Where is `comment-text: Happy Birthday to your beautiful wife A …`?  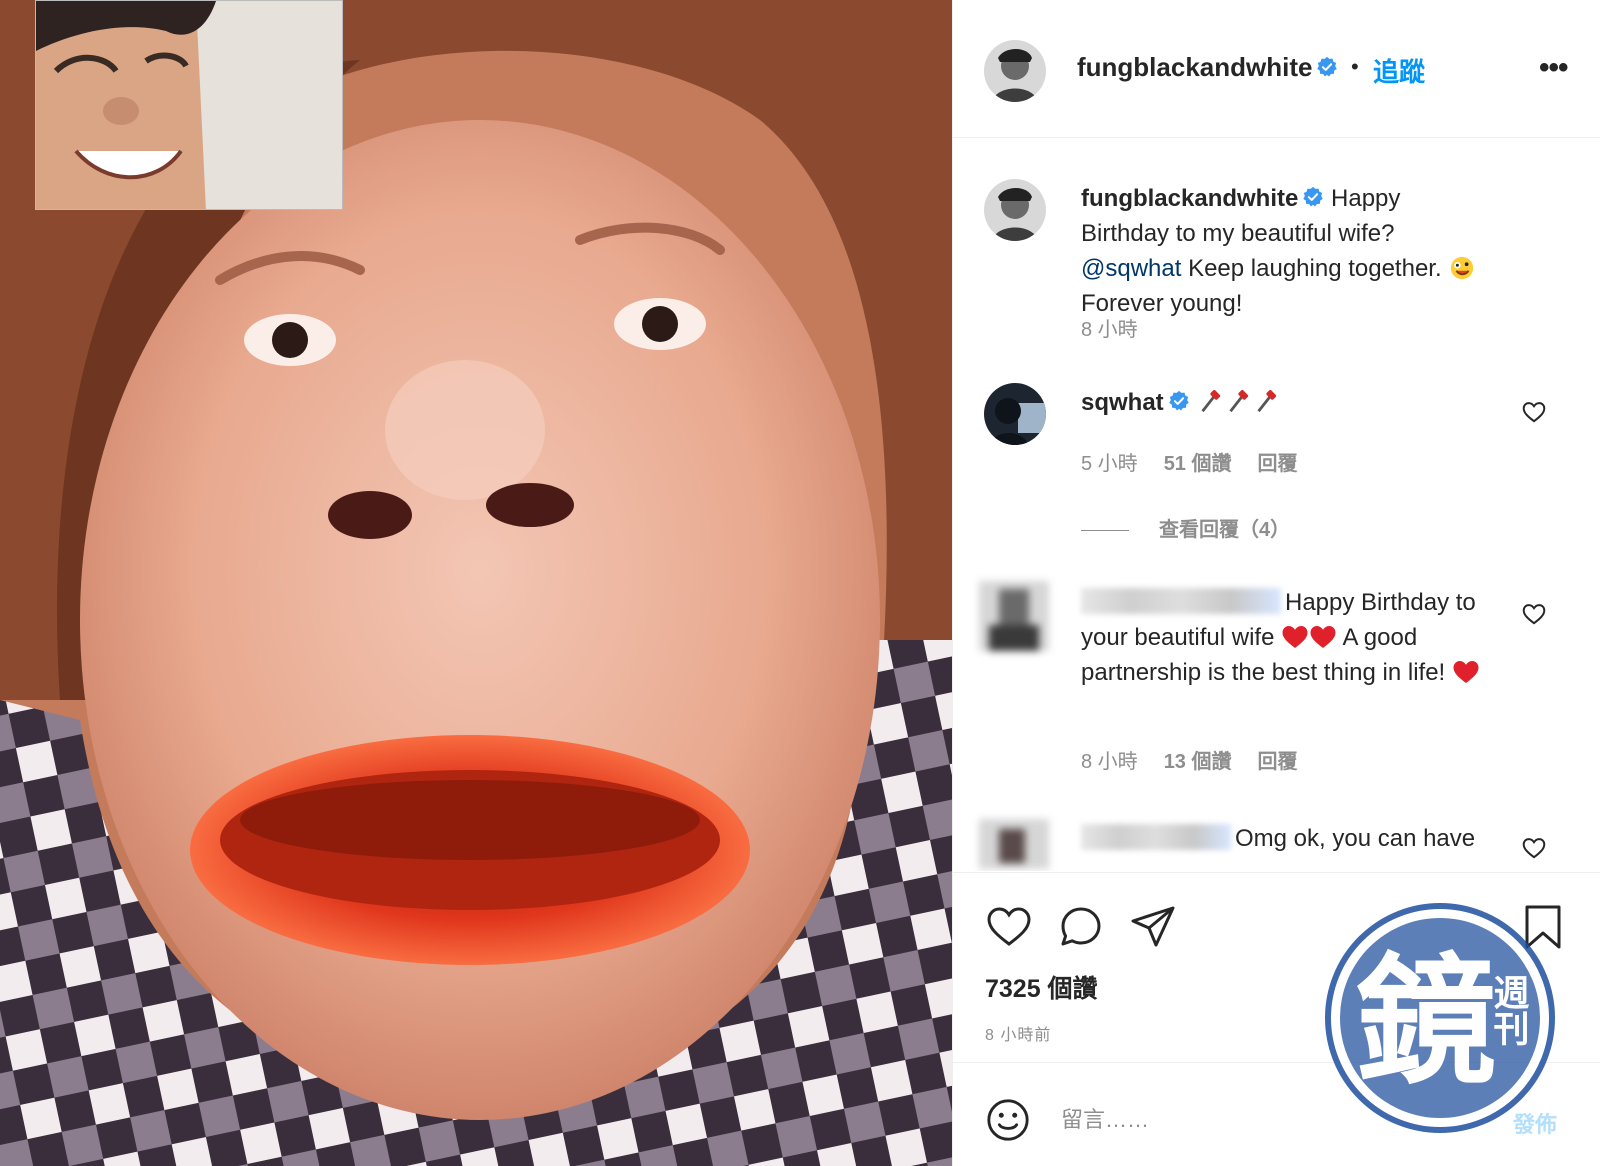
comment-text: Happy Birthday to your beautiful wife A … is located at coordinates (1286, 637).